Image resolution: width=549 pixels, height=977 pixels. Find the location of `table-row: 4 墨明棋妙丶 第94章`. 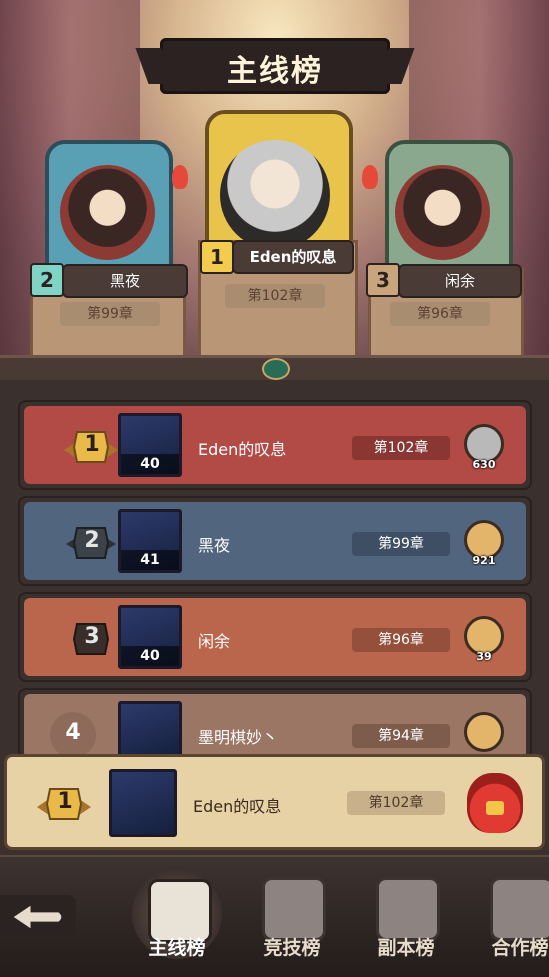

table-row: 4 墨明棋妙丶 第94章 is located at coordinates (275, 723).